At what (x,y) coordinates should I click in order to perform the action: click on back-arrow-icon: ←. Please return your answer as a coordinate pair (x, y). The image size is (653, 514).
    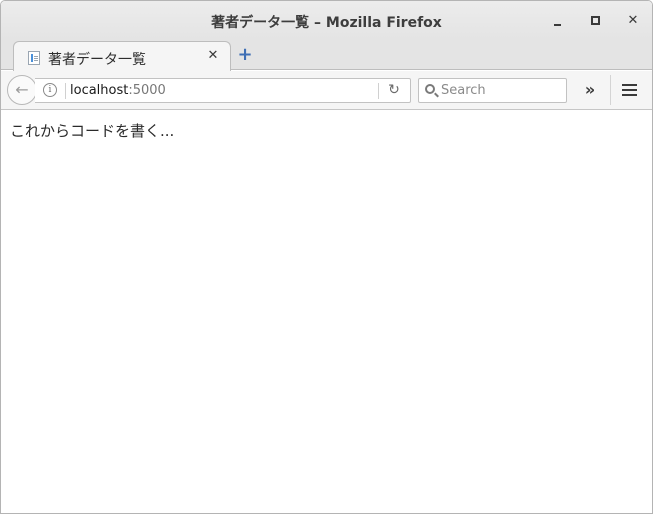
    Looking at the image, I should click on (22, 89).